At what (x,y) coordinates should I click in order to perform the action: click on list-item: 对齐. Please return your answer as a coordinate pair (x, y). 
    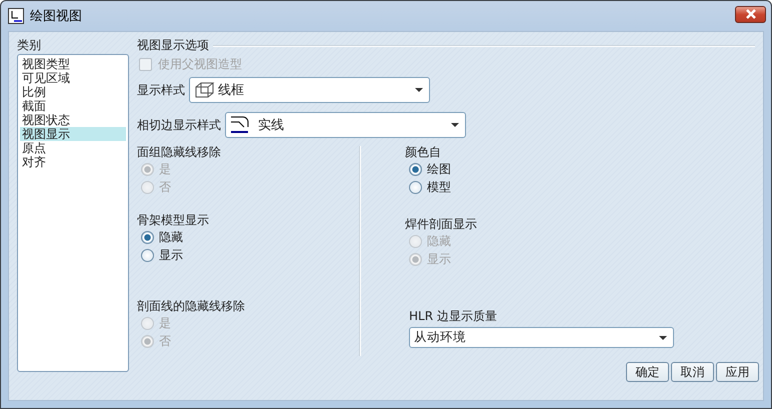
    Looking at the image, I should click on (73, 162).